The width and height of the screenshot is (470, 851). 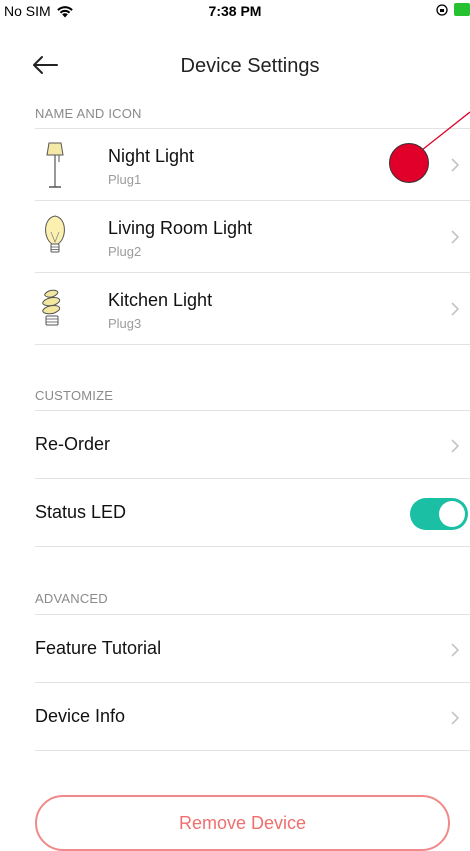 What do you see at coordinates (55, 165) in the screenshot?
I see `floor-lamp-icon` at bounding box center [55, 165].